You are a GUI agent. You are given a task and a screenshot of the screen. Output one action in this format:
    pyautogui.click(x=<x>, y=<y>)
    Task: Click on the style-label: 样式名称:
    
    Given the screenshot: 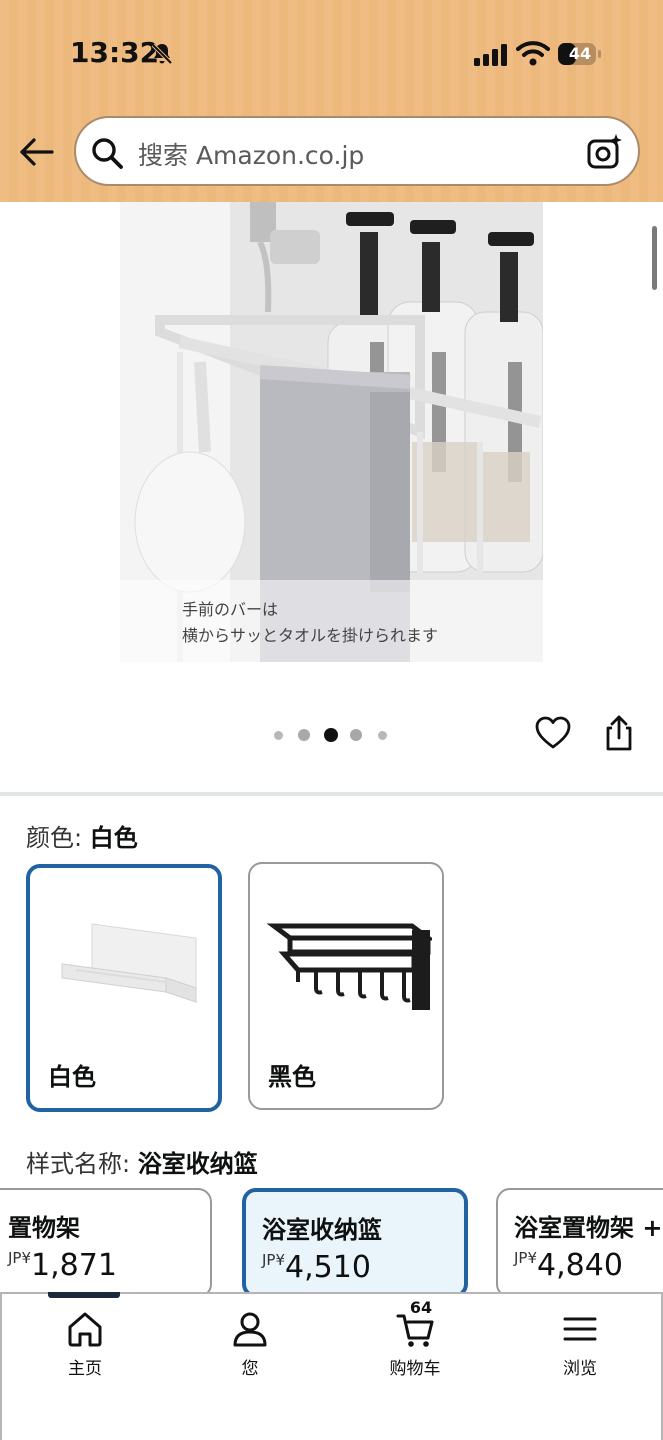 What is the action you would take?
    pyautogui.click(x=78, y=1164)
    